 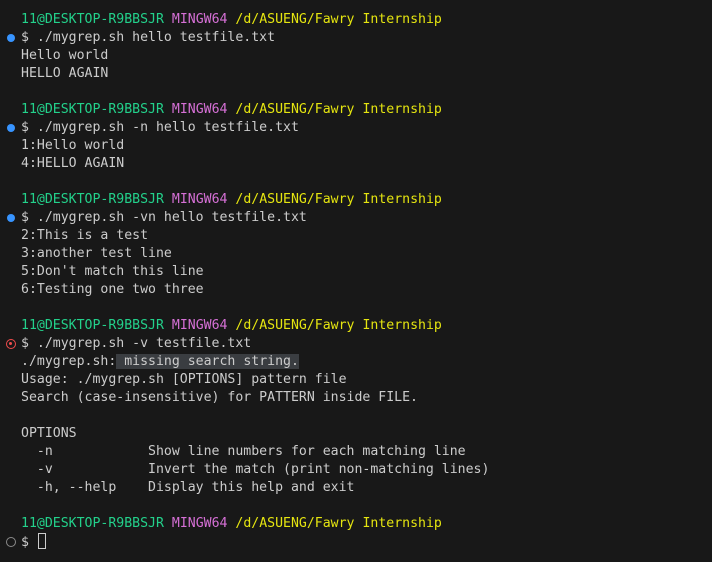 What do you see at coordinates (85, 235) in the screenshot?
I see `output-line: 2:This is a test` at bounding box center [85, 235].